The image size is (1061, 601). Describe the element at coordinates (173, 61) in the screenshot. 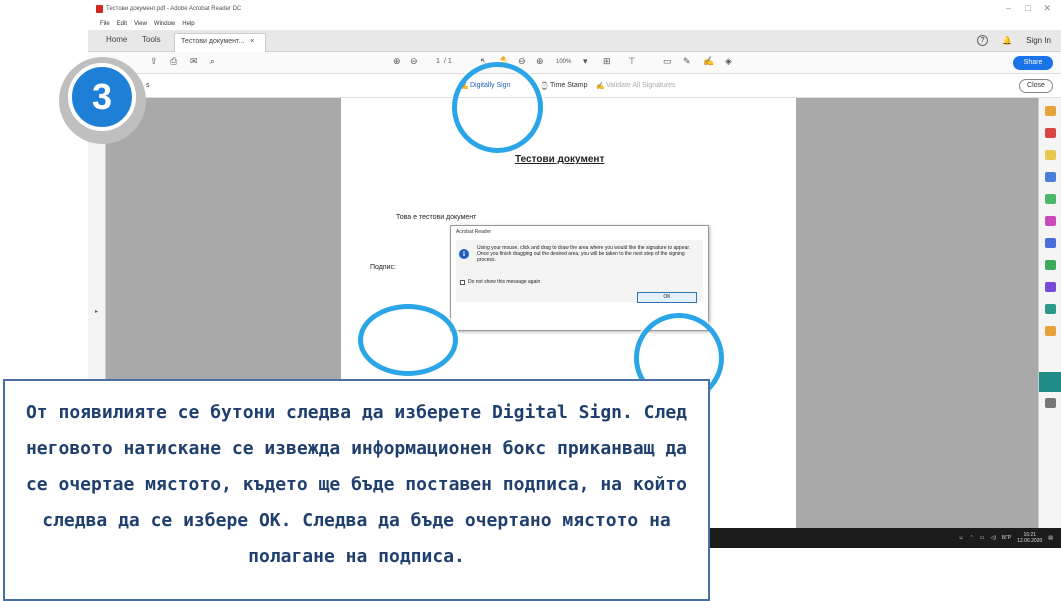

I see `print-icon: ⎙` at that location.